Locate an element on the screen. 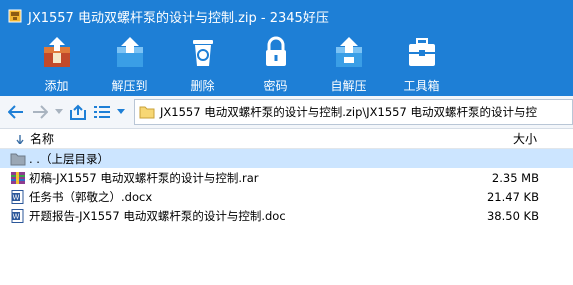 The image size is (573, 285). arrow-left-icon is located at coordinates (15, 112).